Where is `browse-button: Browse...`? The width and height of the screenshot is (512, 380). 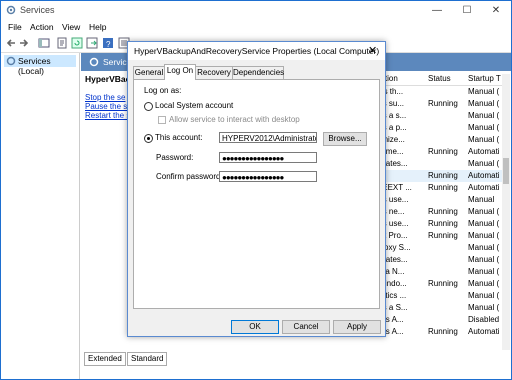 browse-button: Browse... is located at coordinates (345, 139).